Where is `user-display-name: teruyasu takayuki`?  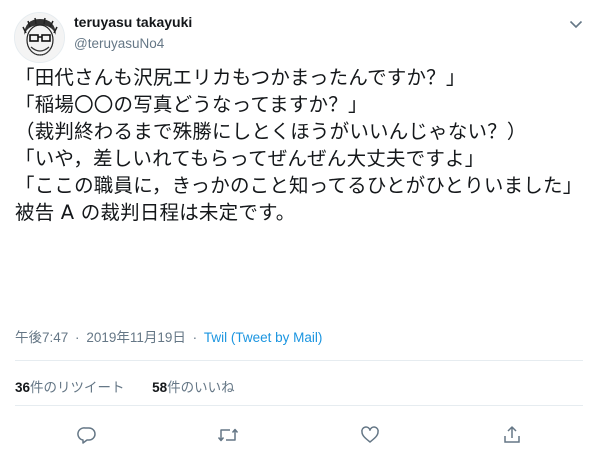
user-display-name: teruyasu takayuki is located at coordinates (133, 22).